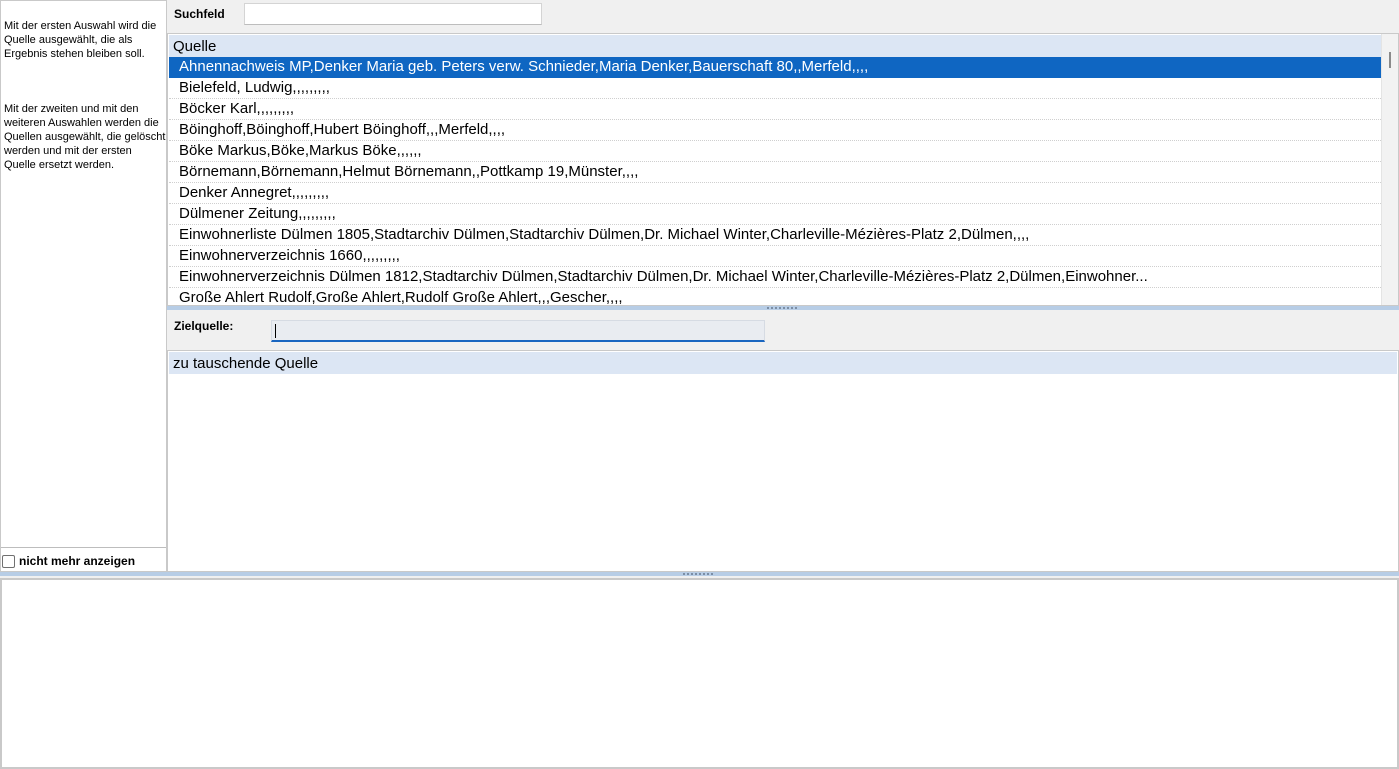 The image size is (1399, 769). Describe the element at coordinates (518, 331) in the screenshot. I see `target-source-input` at that location.